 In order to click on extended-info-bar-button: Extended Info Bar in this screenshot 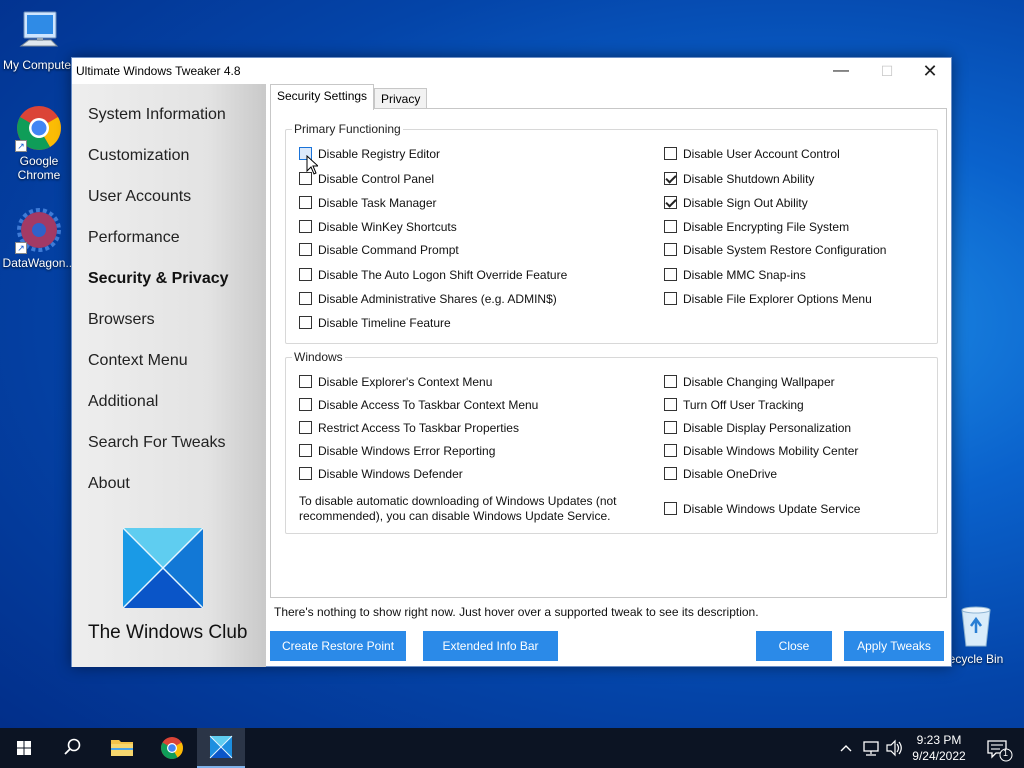, I will do `click(490, 646)`.